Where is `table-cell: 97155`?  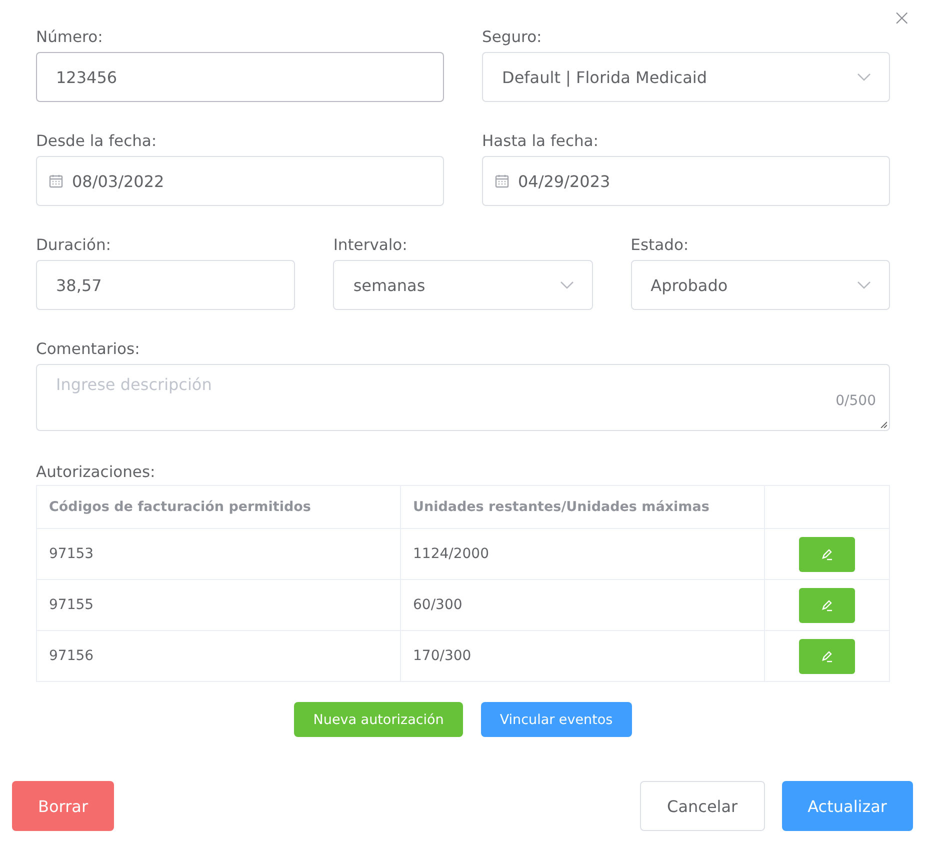
table-cell: 97155 is located at coordinates (218, 605).